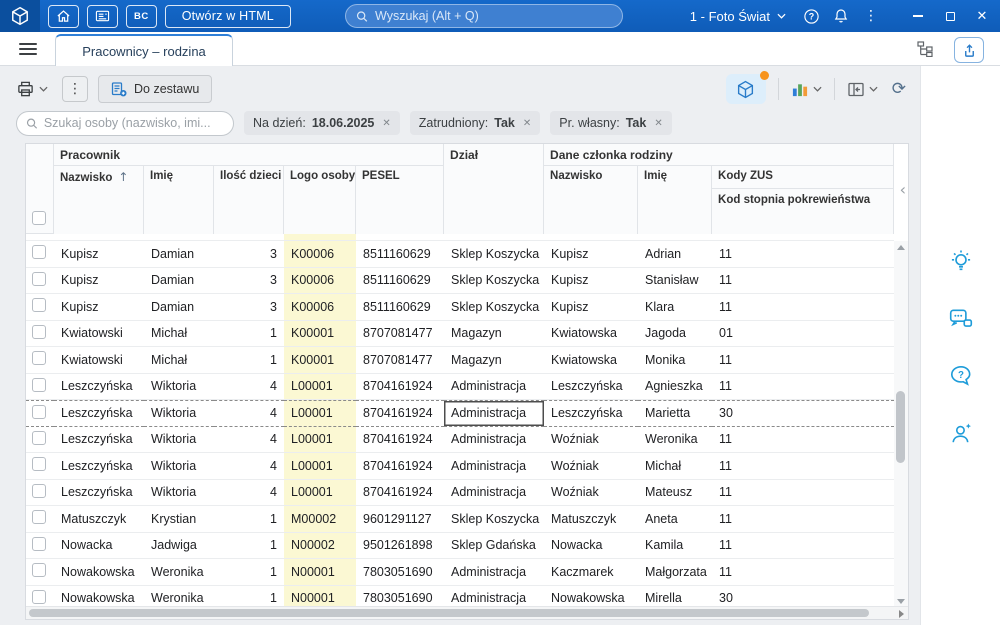 This screenshot has height=625, width=1000. Describe the element at coordinates (494, 280) in the screenshot. I see `cell: Sklep Koszycka` at that location.